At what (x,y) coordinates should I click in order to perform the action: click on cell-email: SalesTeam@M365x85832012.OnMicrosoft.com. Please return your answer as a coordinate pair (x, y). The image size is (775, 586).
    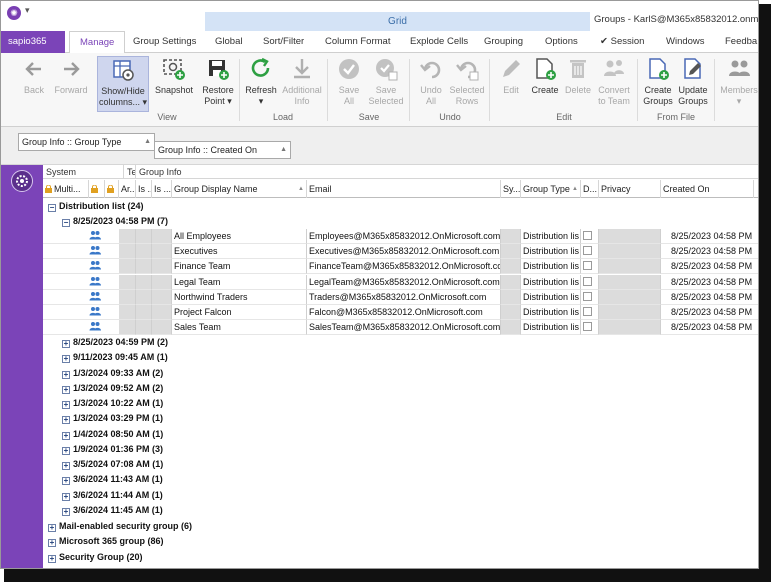
    Looking at the image, I should click on (404, 328).